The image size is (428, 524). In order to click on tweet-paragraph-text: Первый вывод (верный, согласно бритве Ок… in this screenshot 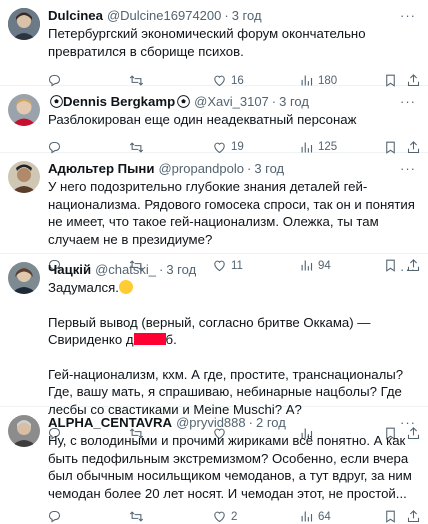, I will do `click(209, 331)`.